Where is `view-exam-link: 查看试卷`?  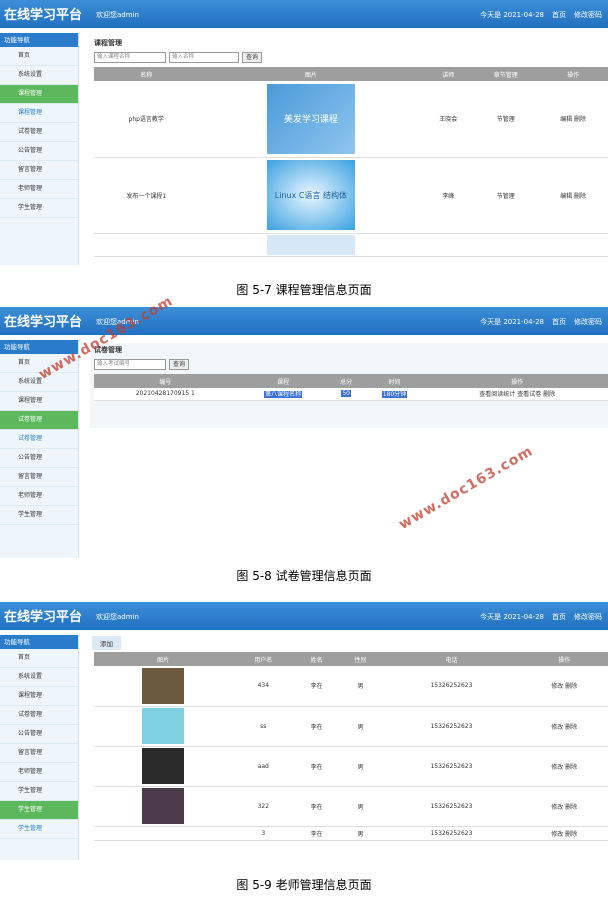 view-exam-link: 查看试卷 is located at coordinates (529, 394).